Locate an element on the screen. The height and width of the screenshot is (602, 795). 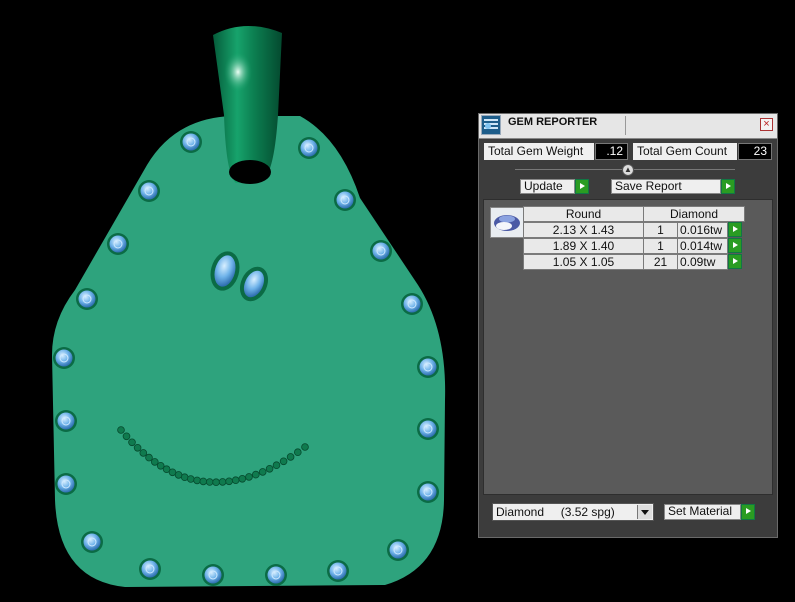
material-select-name: Diamond is located at coordinates (520, 512).